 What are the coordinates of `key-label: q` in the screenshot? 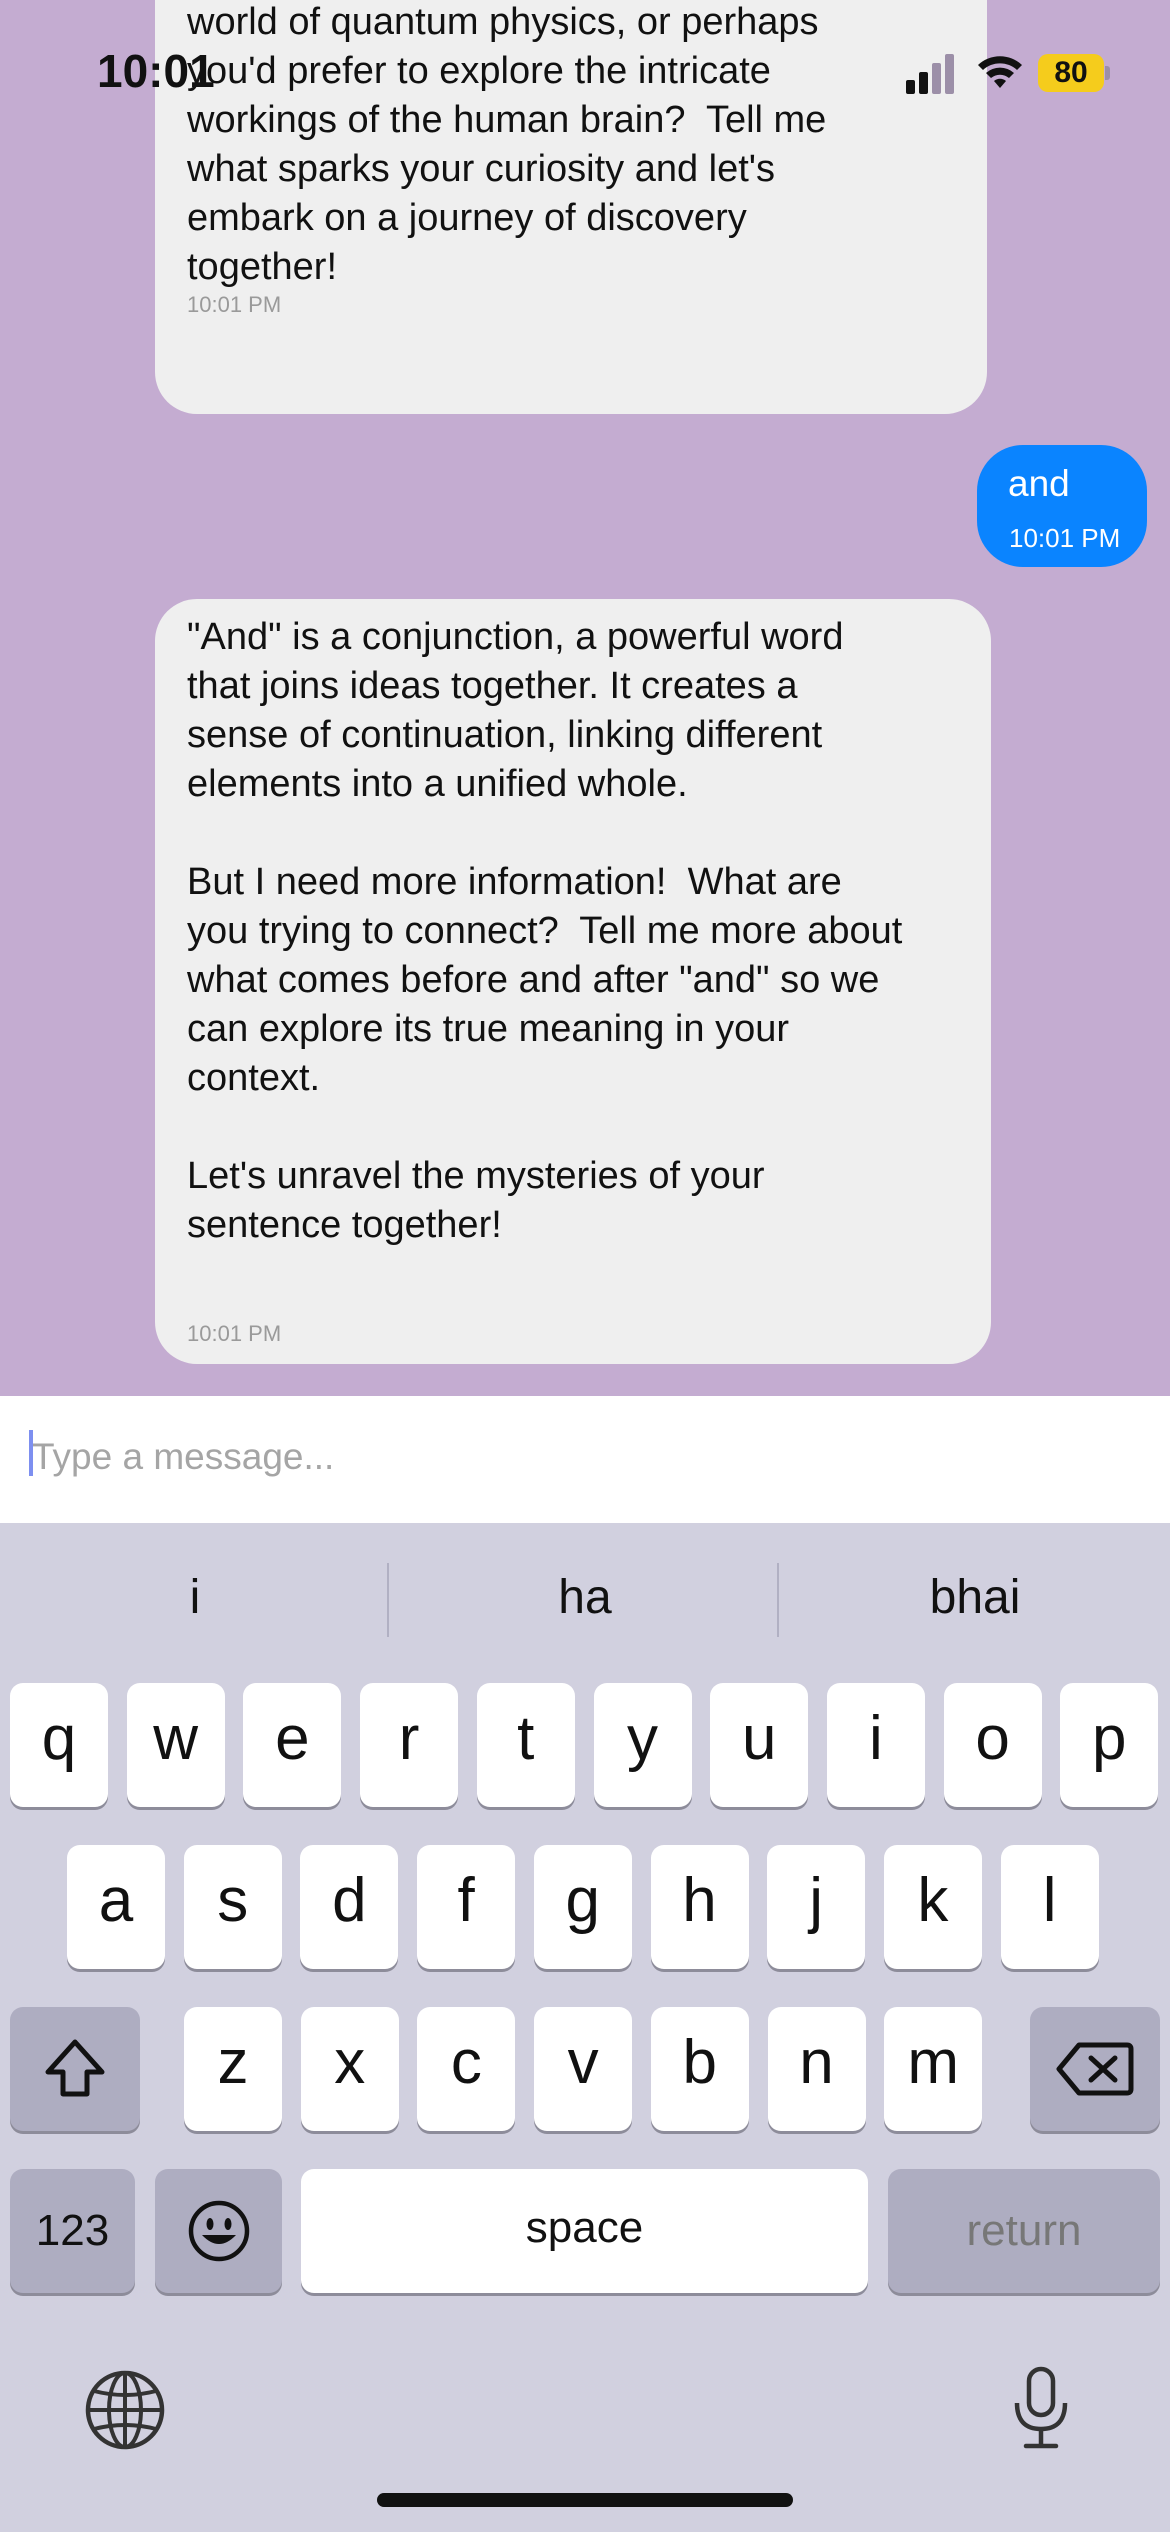 It's located at (59, 1738).